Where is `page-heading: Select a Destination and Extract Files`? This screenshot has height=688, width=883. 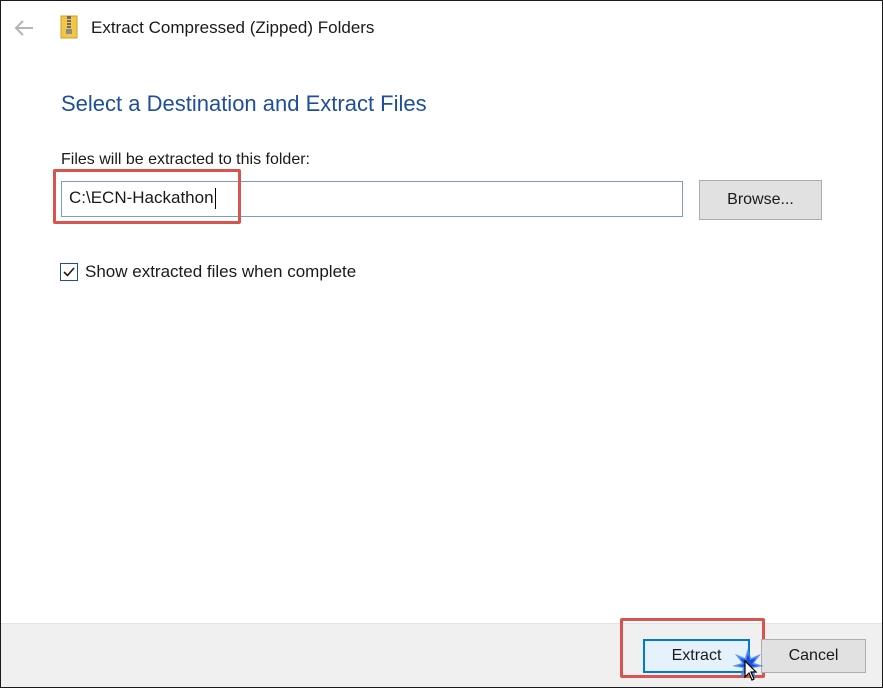 page-heading: Select a Destination and Extract Files is located at coordinates (244, 103).